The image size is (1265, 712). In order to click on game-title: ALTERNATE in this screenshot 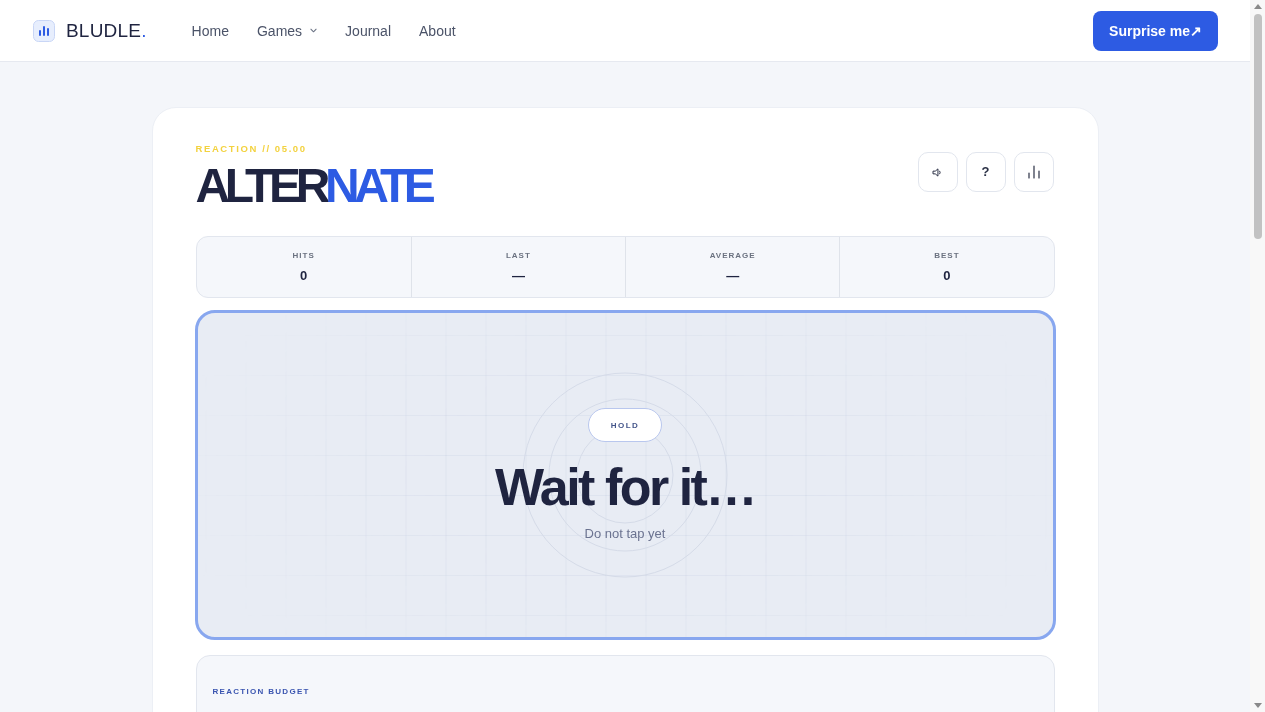, I will do `click(313, 186)`.